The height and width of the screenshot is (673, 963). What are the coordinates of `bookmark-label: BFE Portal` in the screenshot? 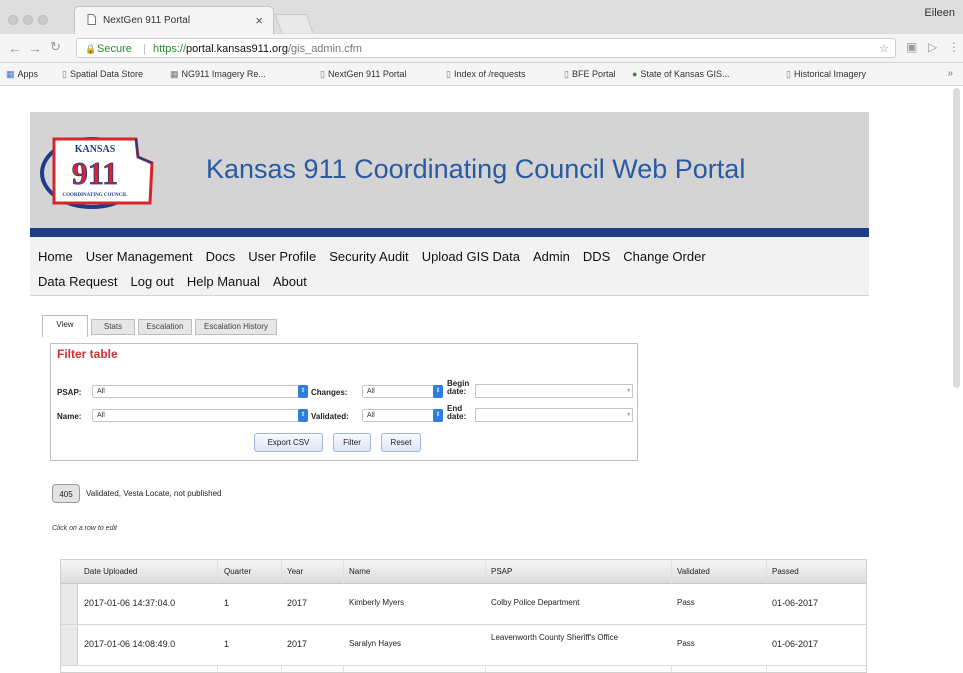 It's located at (593, 74).